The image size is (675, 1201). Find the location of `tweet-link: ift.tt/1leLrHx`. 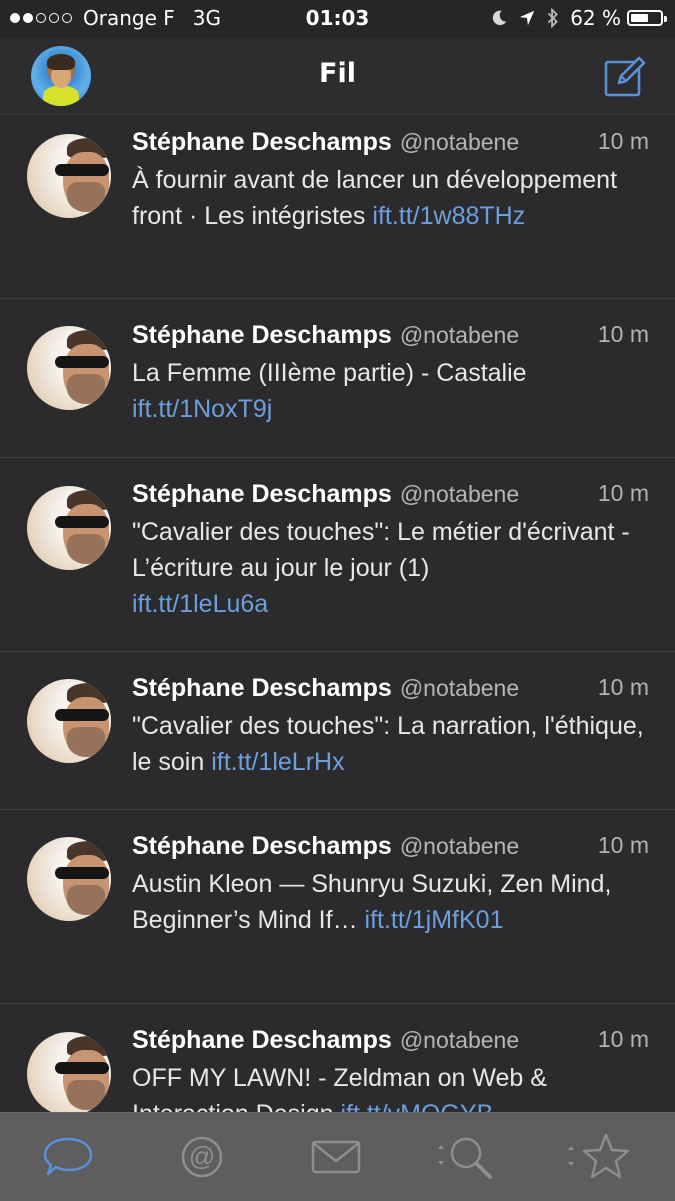

tweet-link: ift.tt/1leLrHx is located at coordinates (277, 762).